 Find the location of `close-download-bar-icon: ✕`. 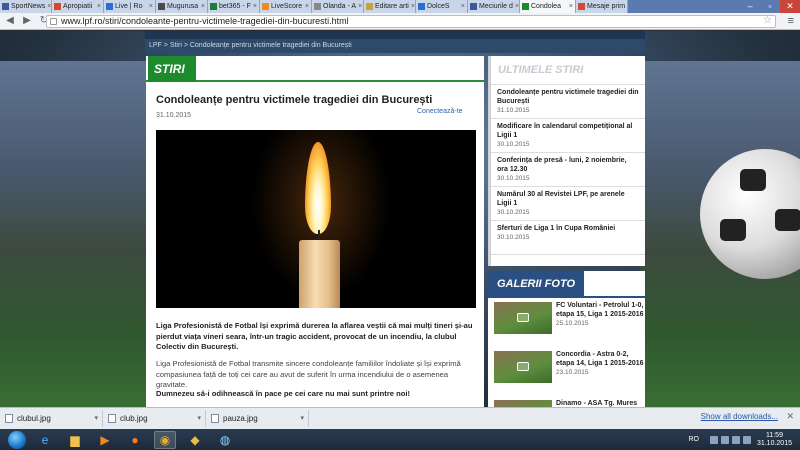

close-download-bar-icon: ✕ is located at coordinates (790, 416).